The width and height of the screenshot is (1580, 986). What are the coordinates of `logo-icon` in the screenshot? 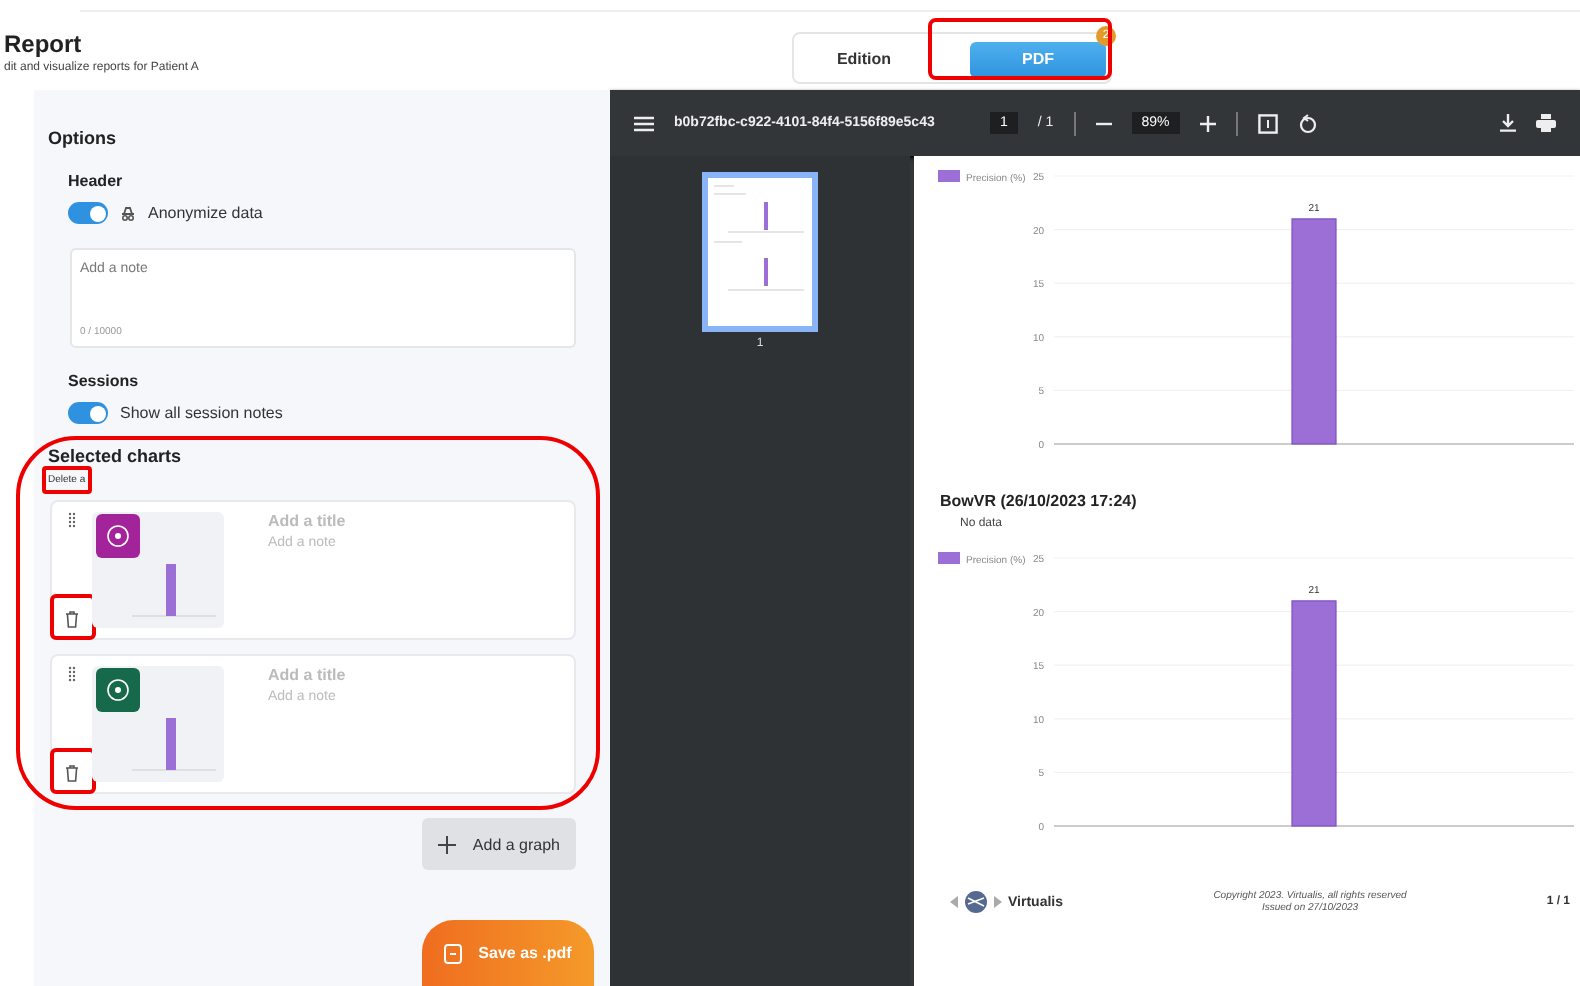 It's located at (976, 902).